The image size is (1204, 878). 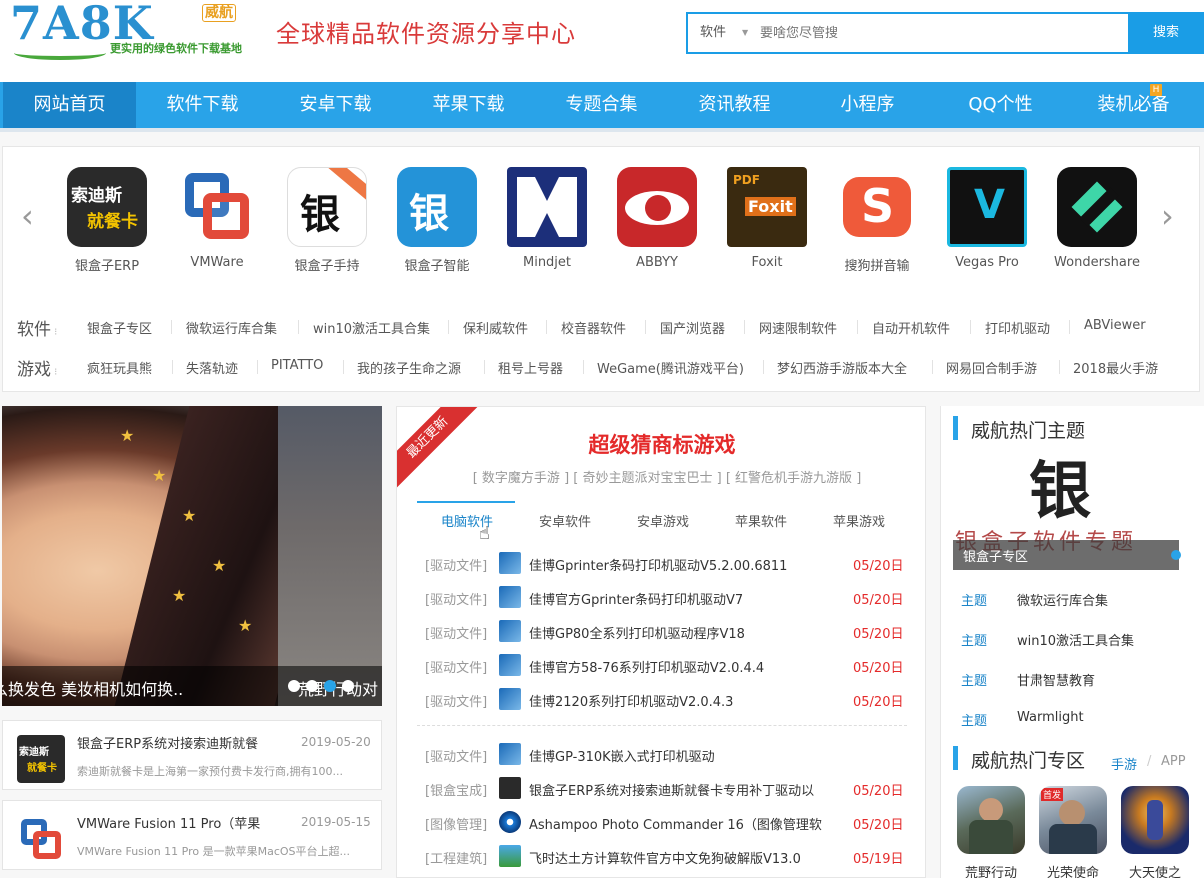 What do you see at coordinates (987, 218) in the screenshot?
I see `app-item-vegas: V Vegas Pro` at bounding box center [987, 218].